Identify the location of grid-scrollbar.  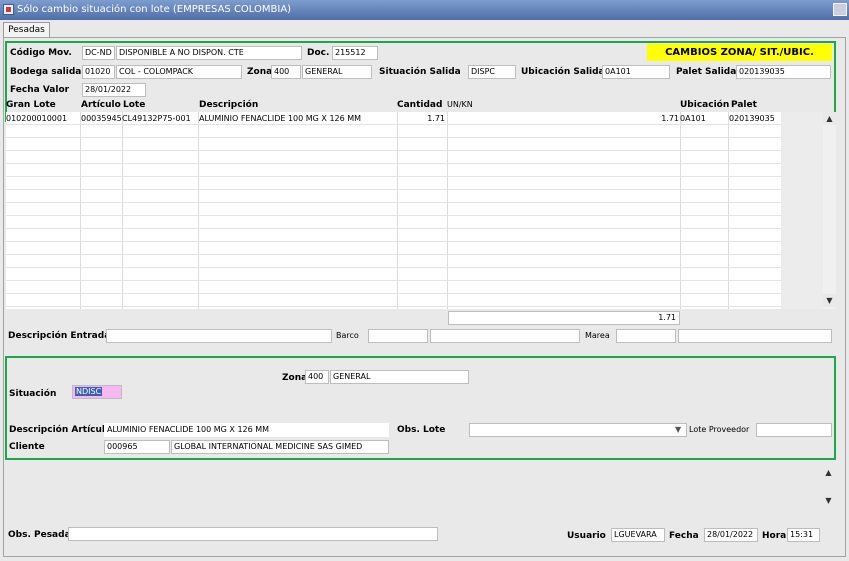
(829, 210).